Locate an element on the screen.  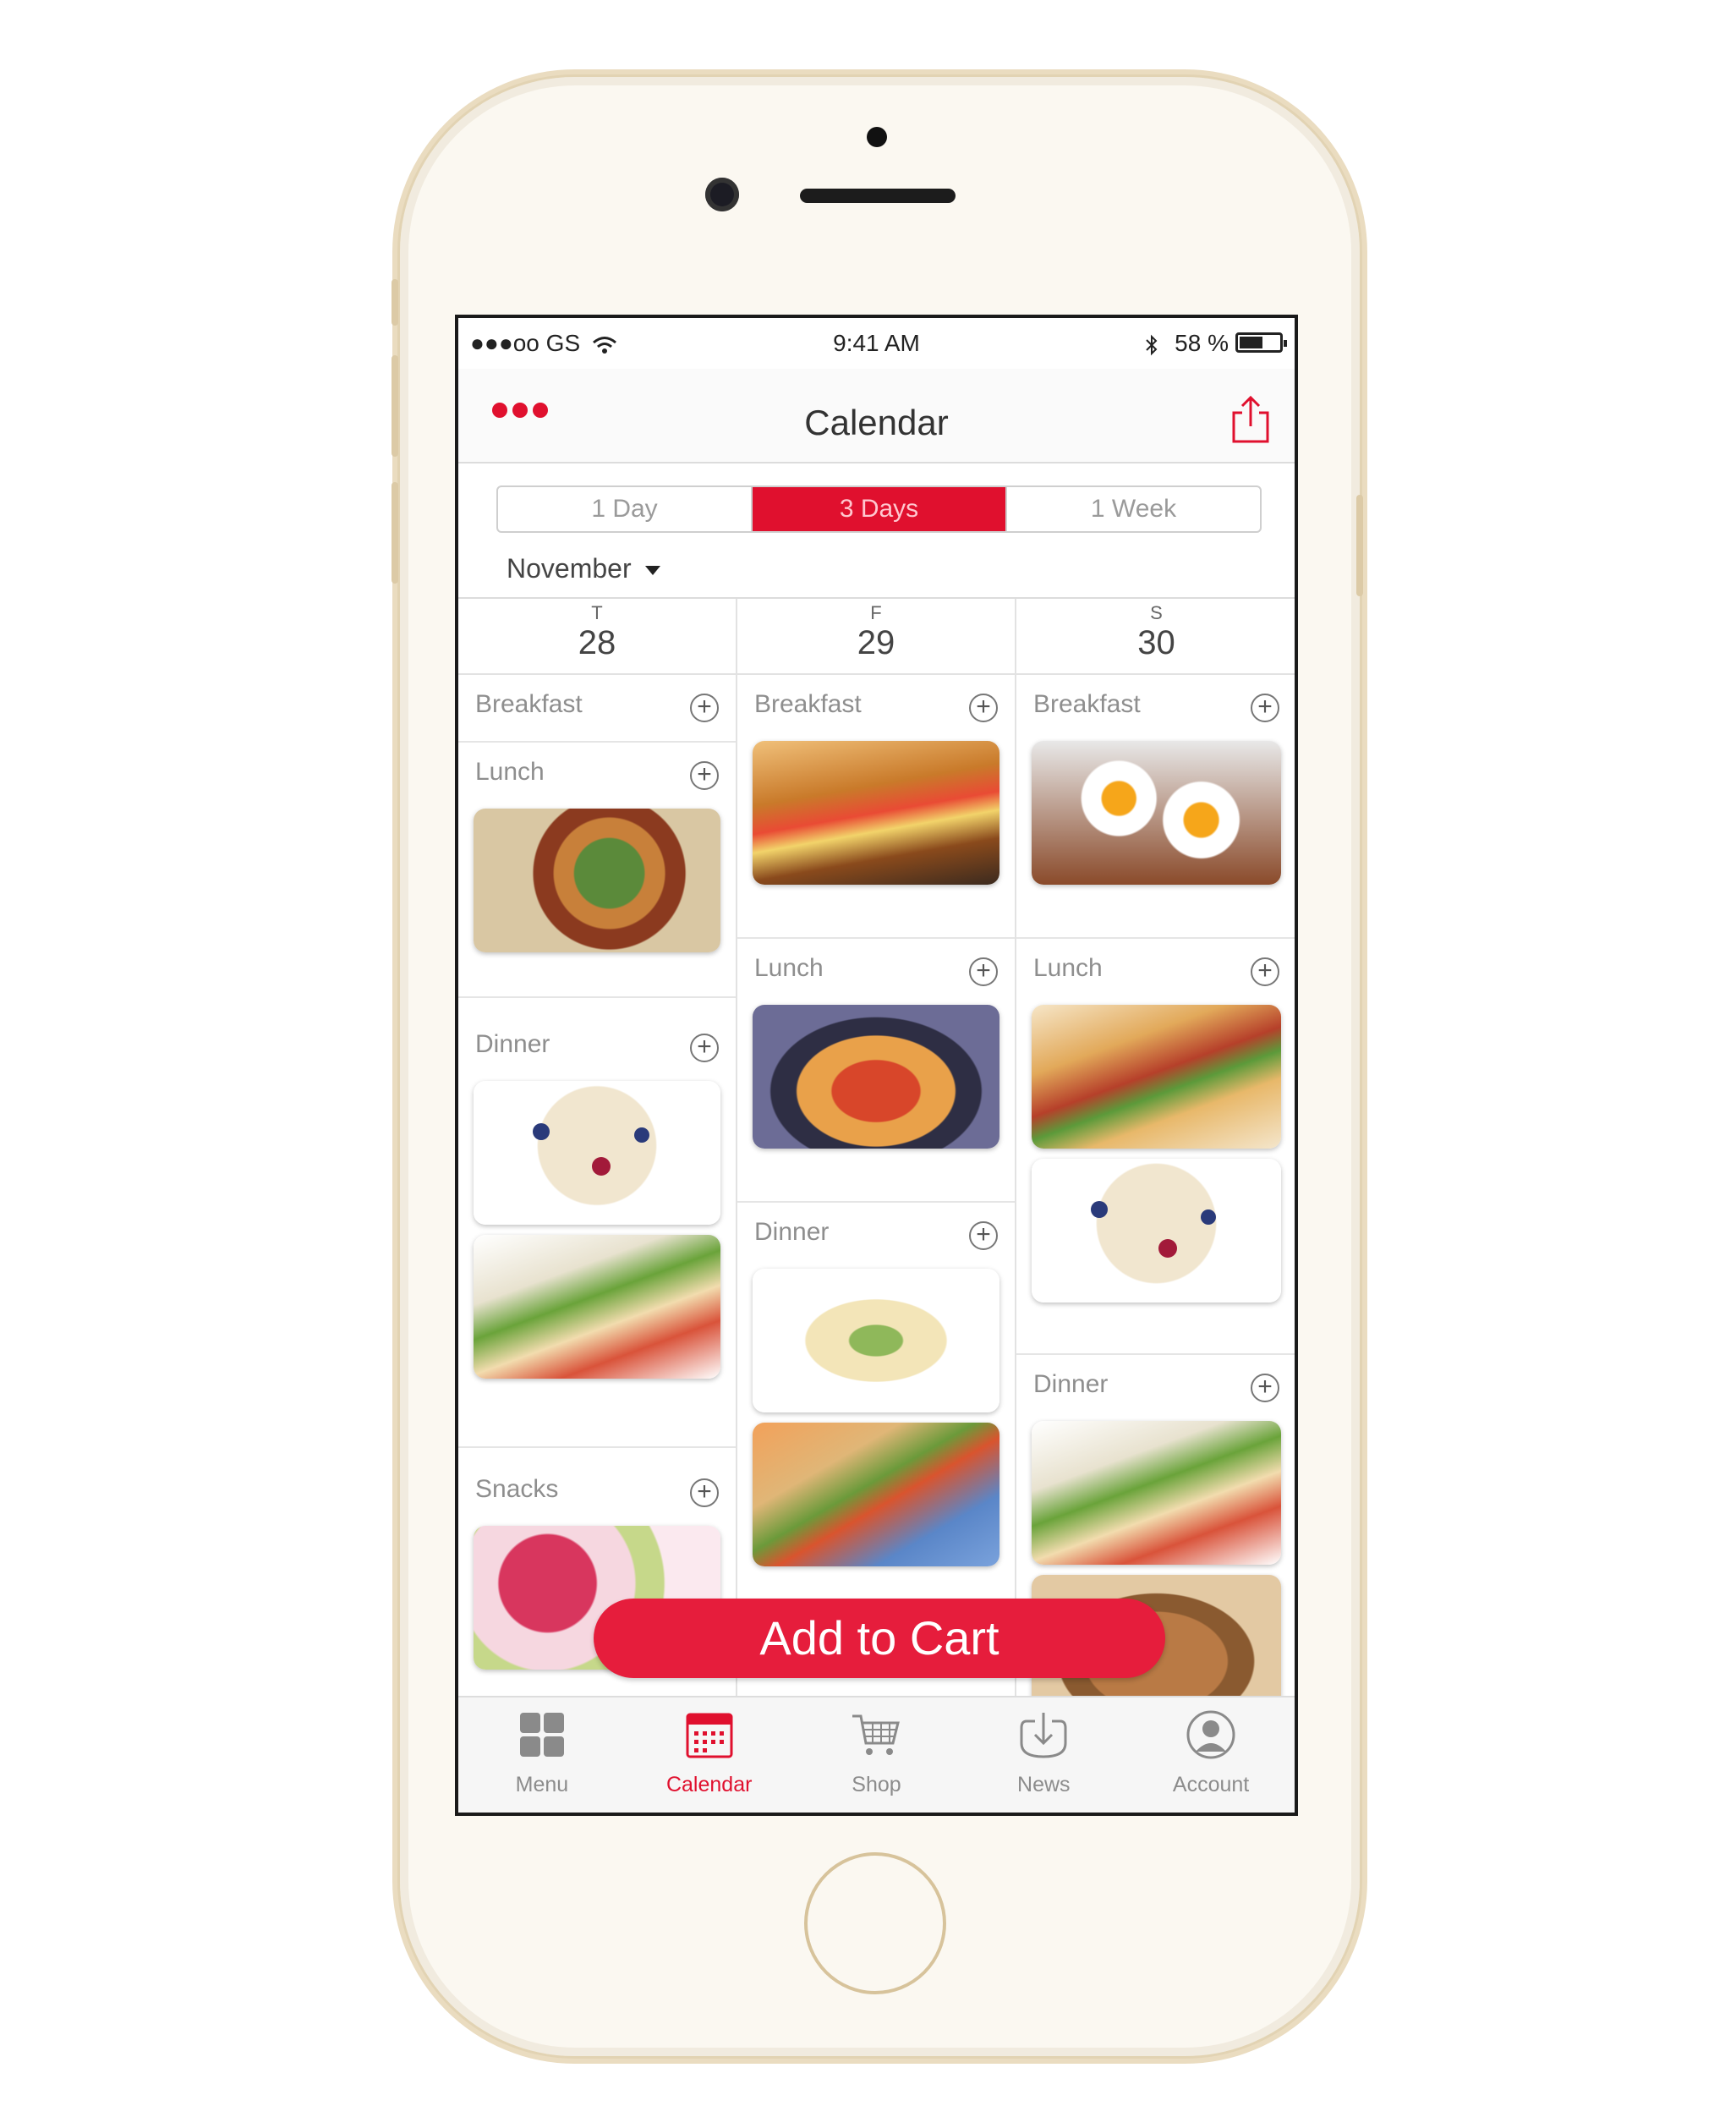
food-image-hotdog-buns is located at coordinates (876, 1494).